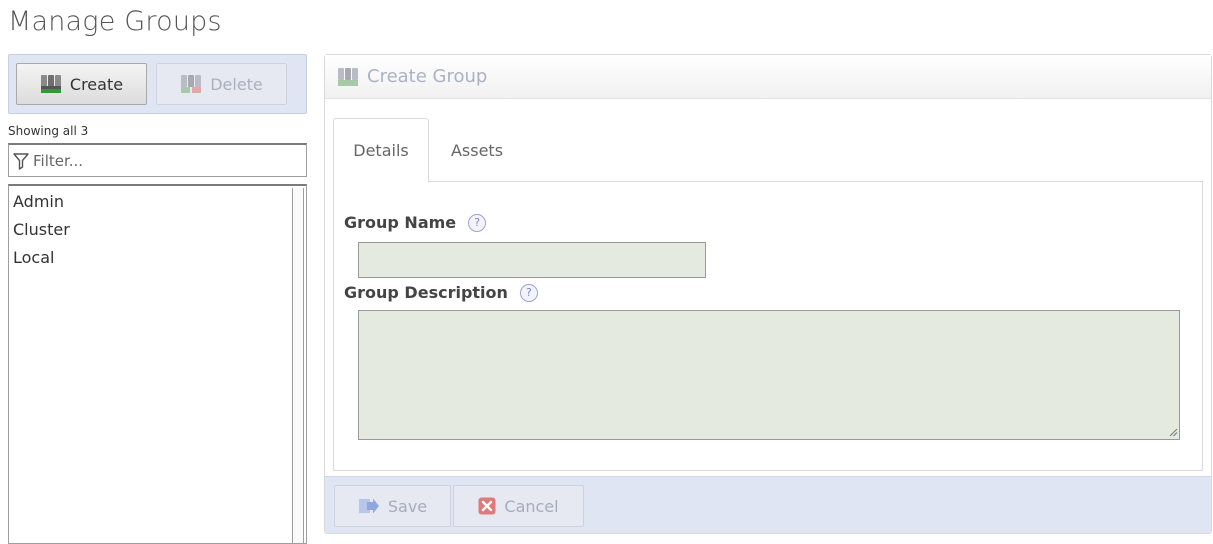  What do you see at coordinates (50, 84) in the screenshot?
I see `group-add-icon` at bounding box center [50, 84].